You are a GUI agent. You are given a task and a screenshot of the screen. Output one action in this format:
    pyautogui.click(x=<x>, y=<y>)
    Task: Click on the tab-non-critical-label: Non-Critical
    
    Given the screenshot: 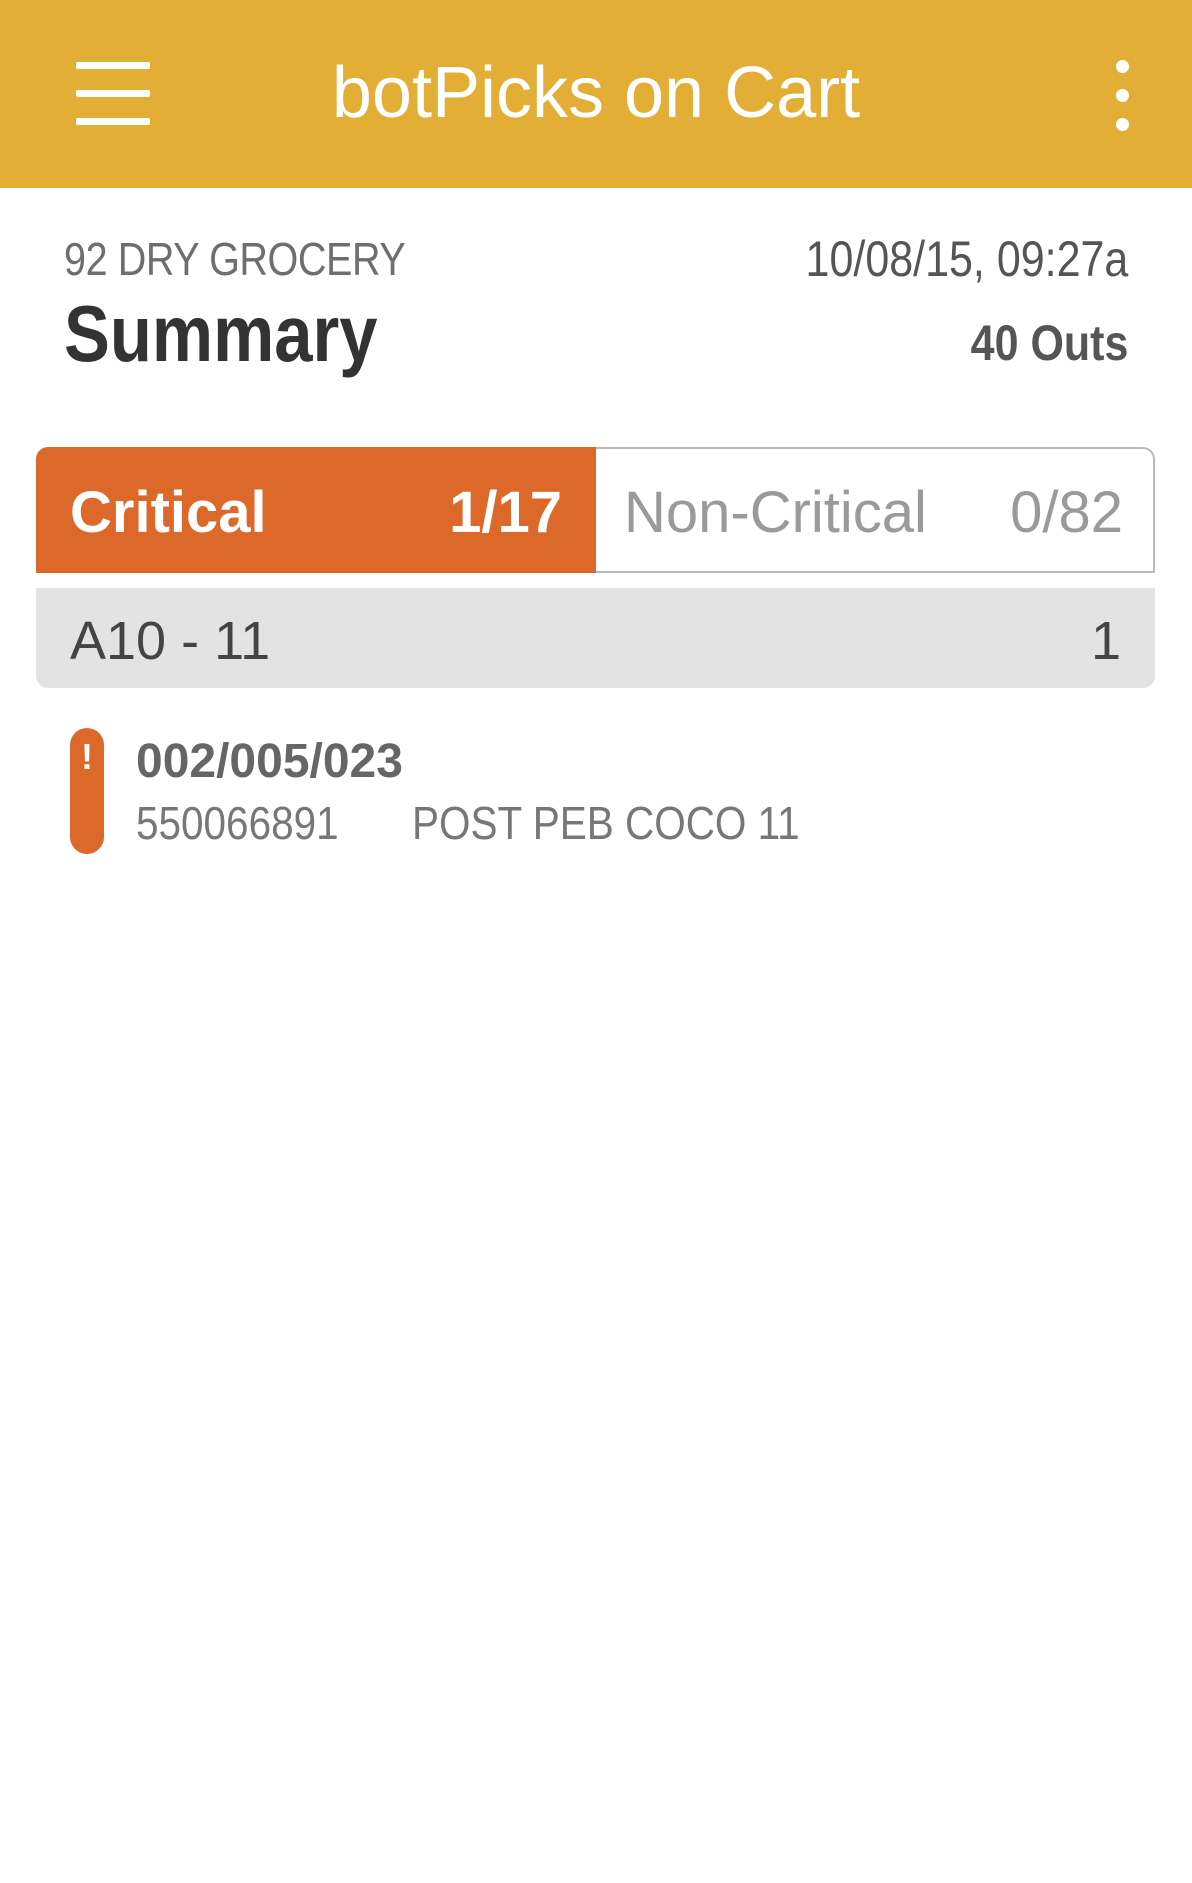 What is the action you would take?
    pyautogui.click(x=775, y=512)
    